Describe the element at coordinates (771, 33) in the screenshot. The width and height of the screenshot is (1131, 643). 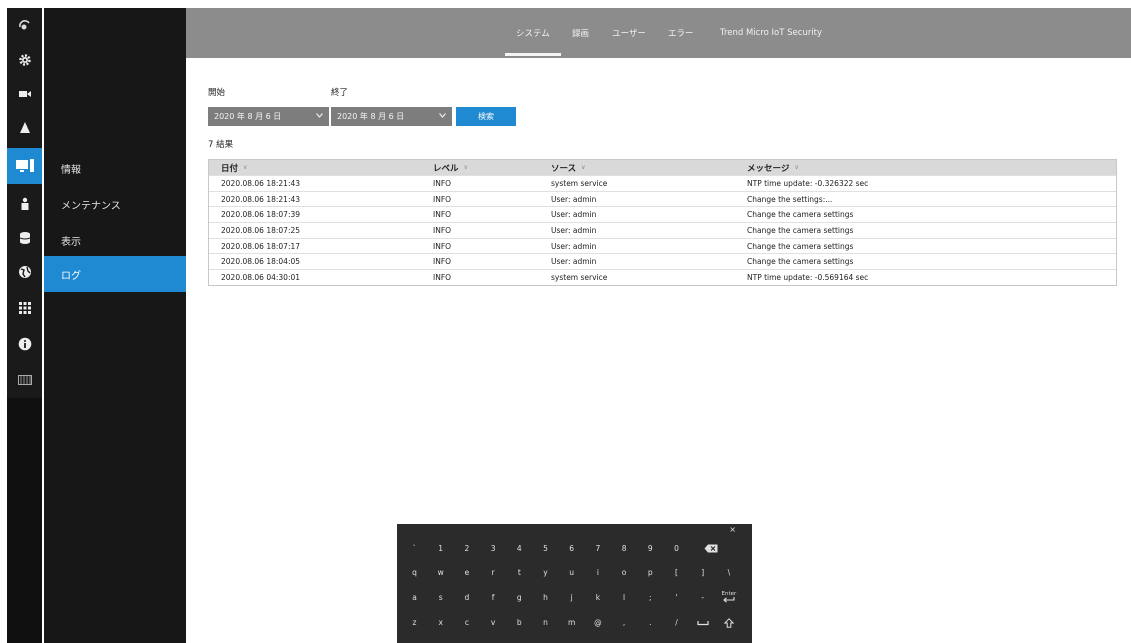
I see `tab-trend-micro: Trend Micro IoT Security` at that location.